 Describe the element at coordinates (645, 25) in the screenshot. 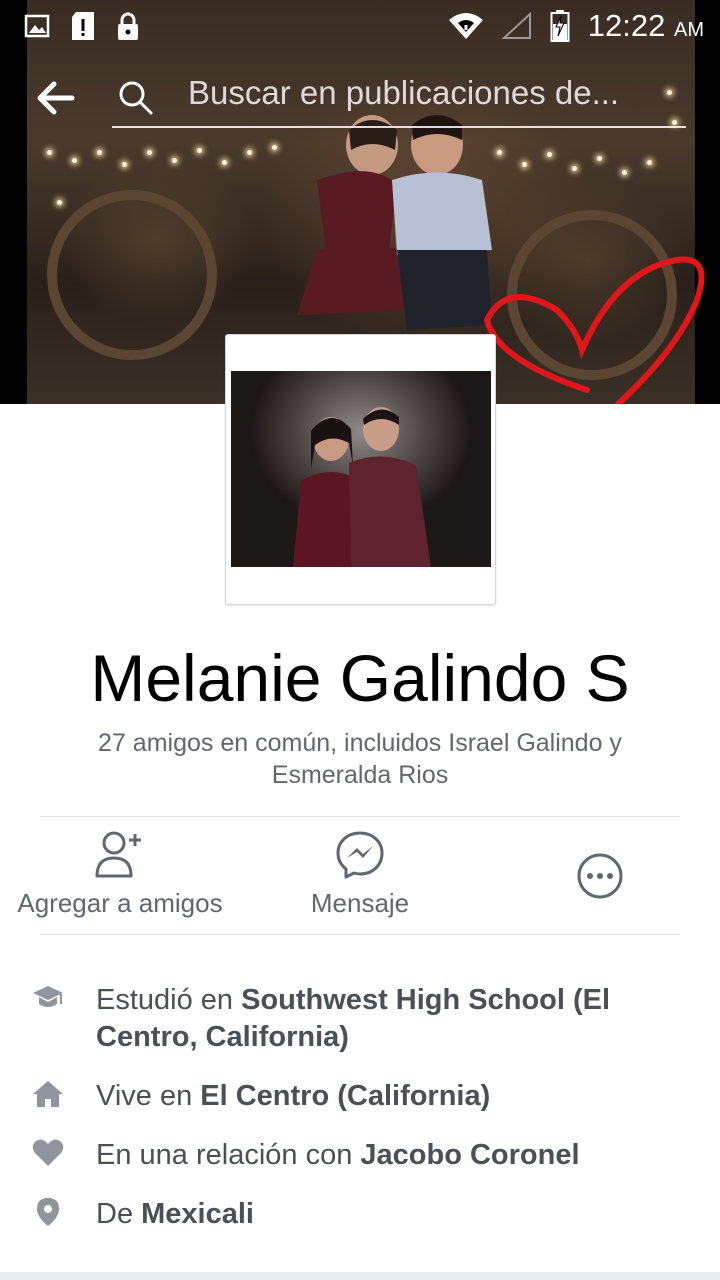

I see `clock: 12:22 AM` at that location.